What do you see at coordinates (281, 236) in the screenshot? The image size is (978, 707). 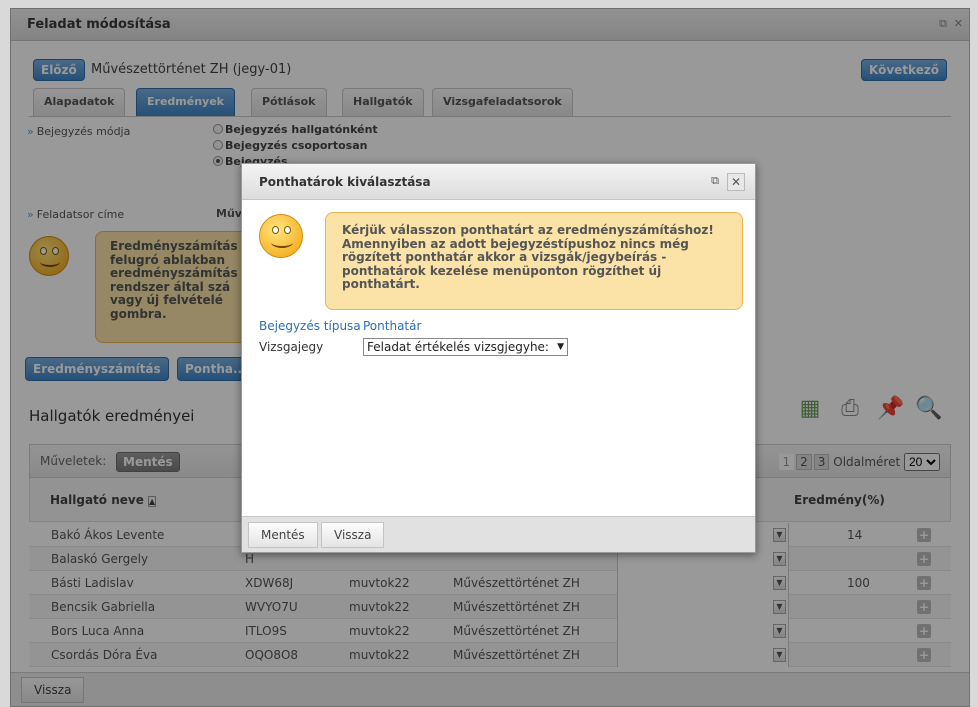 I see `smiley-icon` at bounding box center [281, 236].